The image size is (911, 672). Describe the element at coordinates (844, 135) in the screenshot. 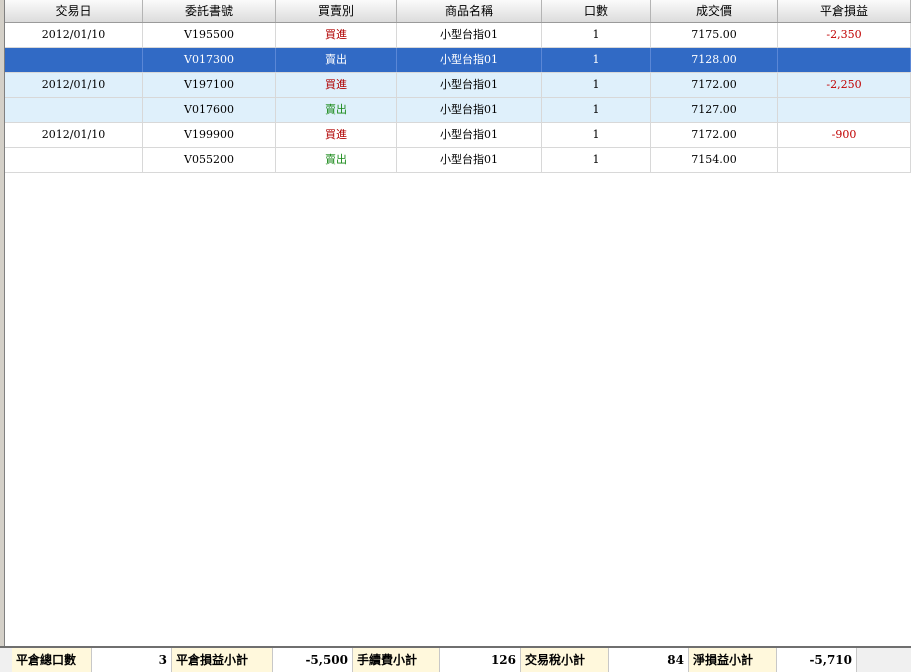

I see `cell-pnl: -900` at that location.